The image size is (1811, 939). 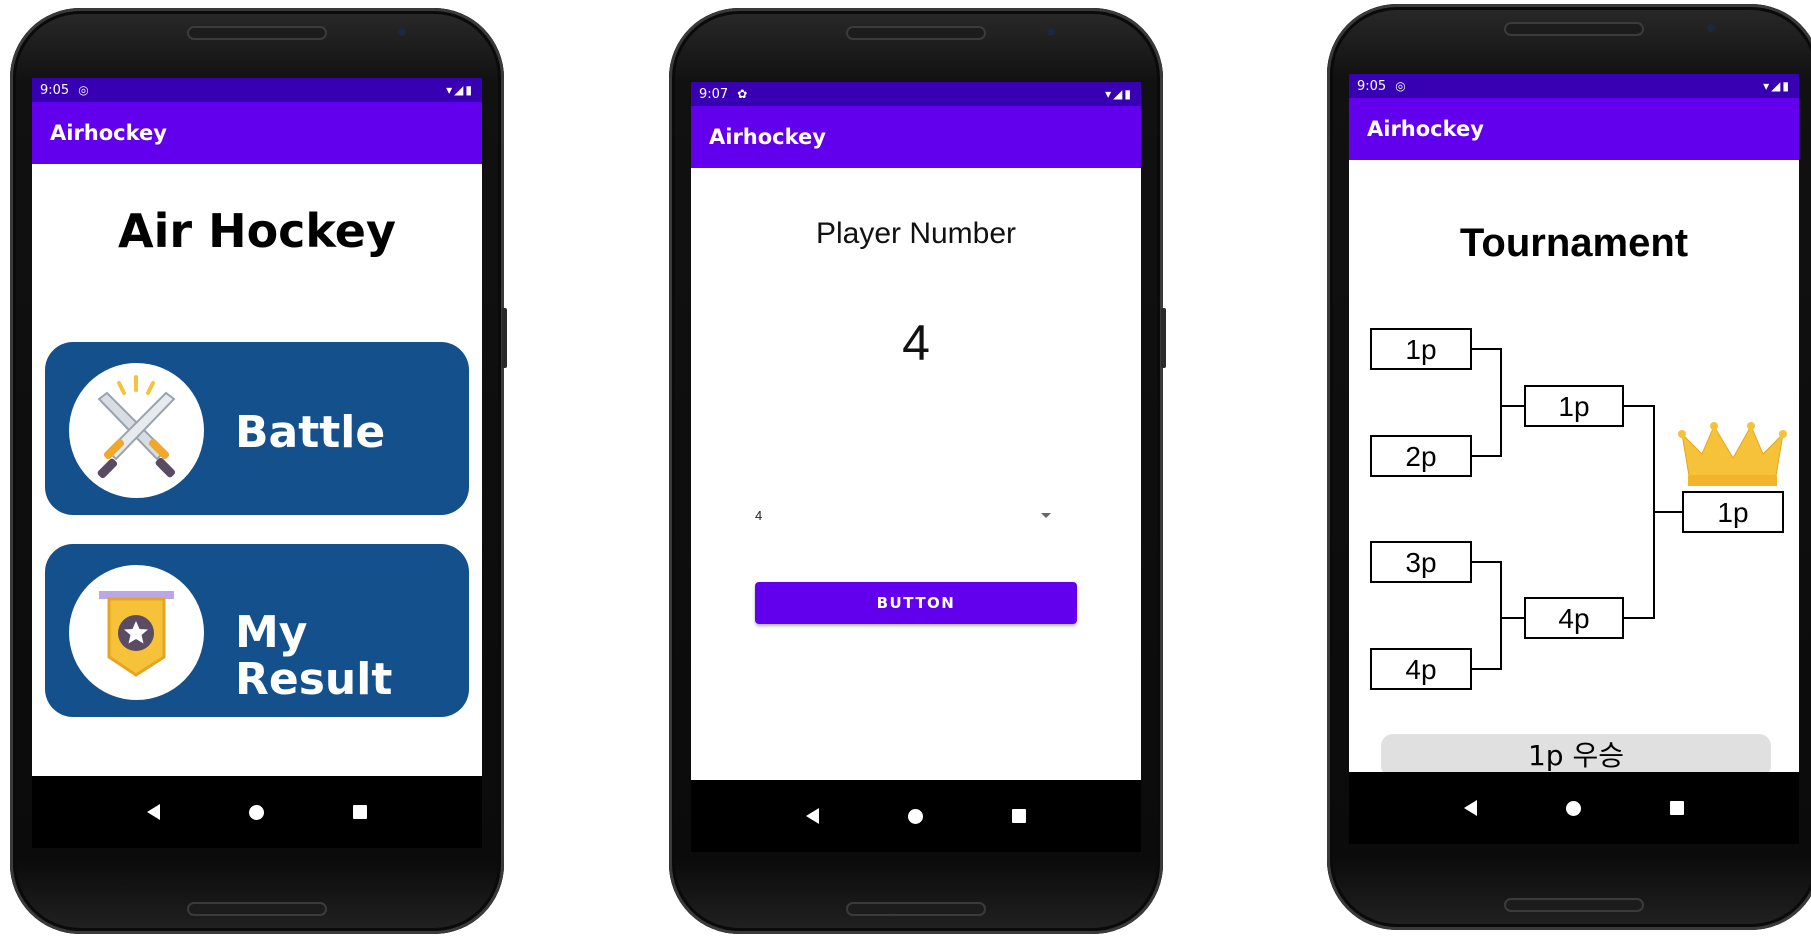 I want to click on bracket-slot-final: 1p, so click(x=1733, y=512).